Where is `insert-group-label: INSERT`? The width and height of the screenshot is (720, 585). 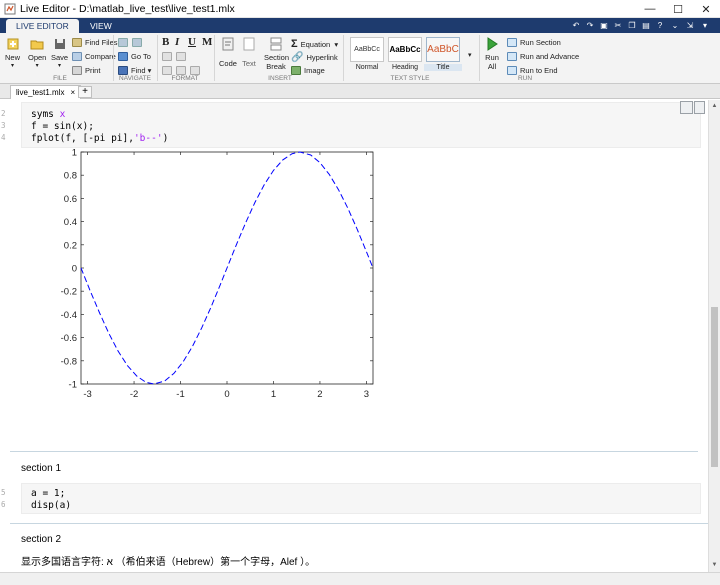 insert-group-label: INSERT is located at coordinates (280, 78).